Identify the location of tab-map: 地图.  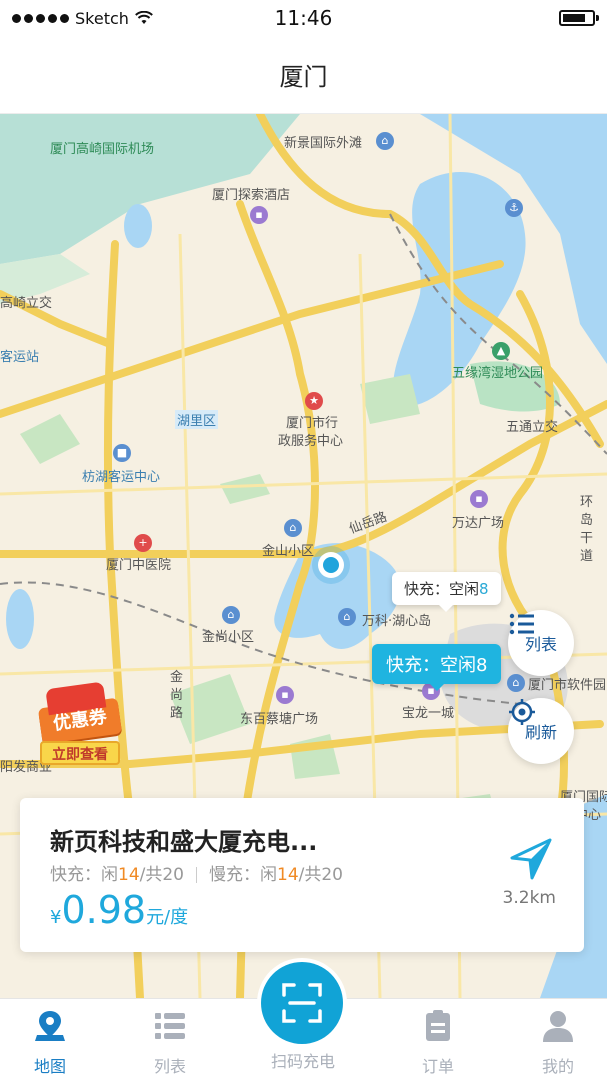
(50, 1043).